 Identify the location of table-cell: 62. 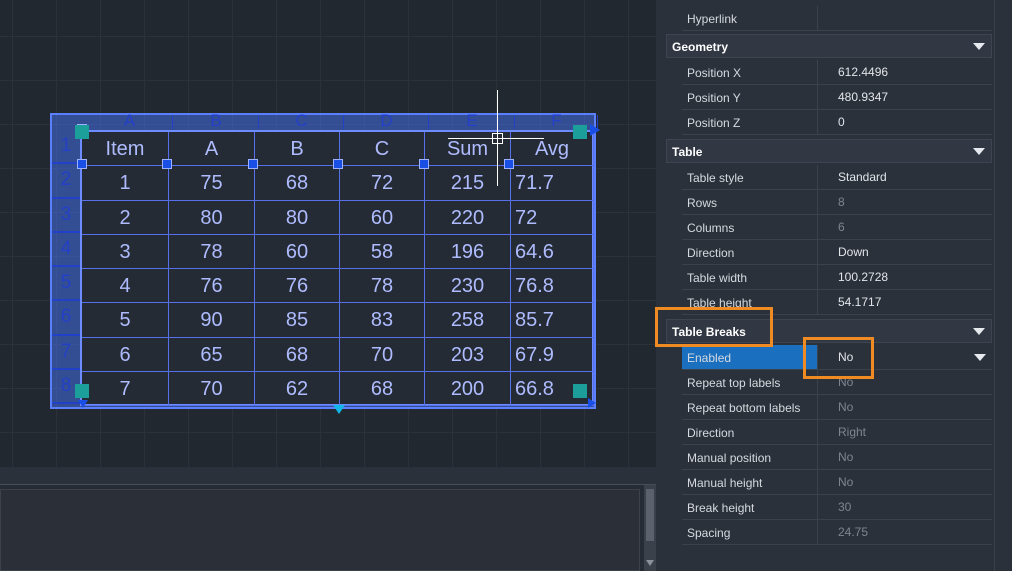
(297, 388).